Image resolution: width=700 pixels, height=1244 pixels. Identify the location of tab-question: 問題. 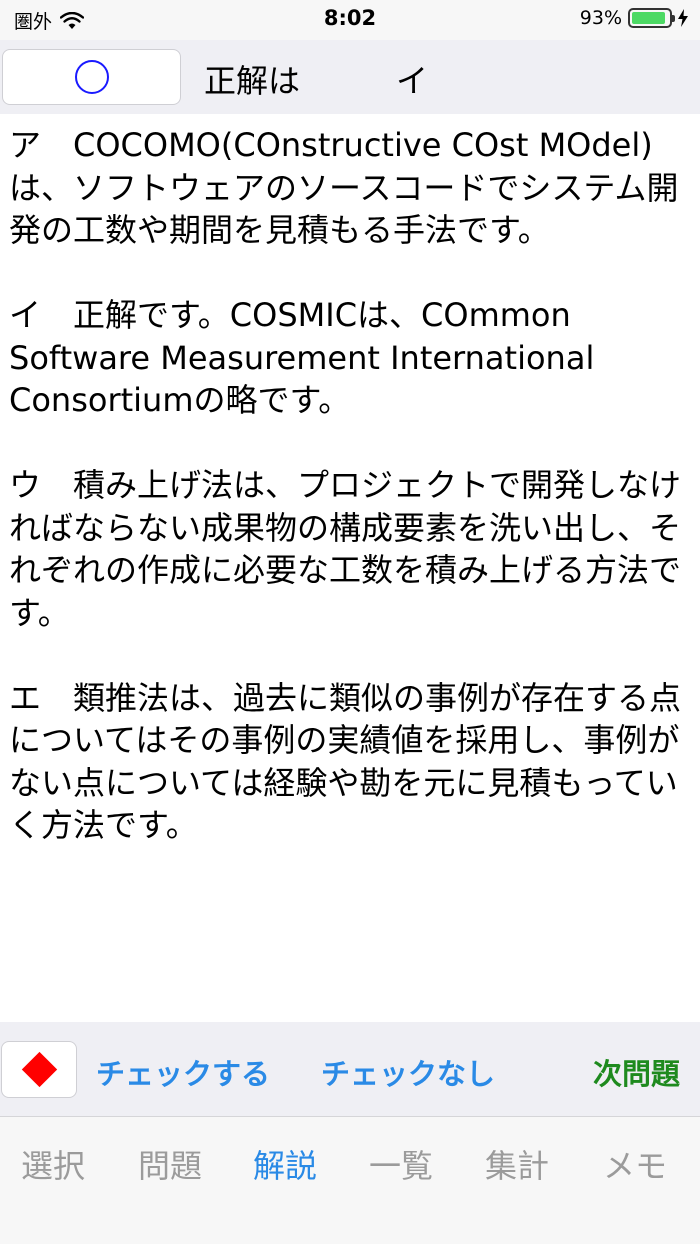
(170, 1164).